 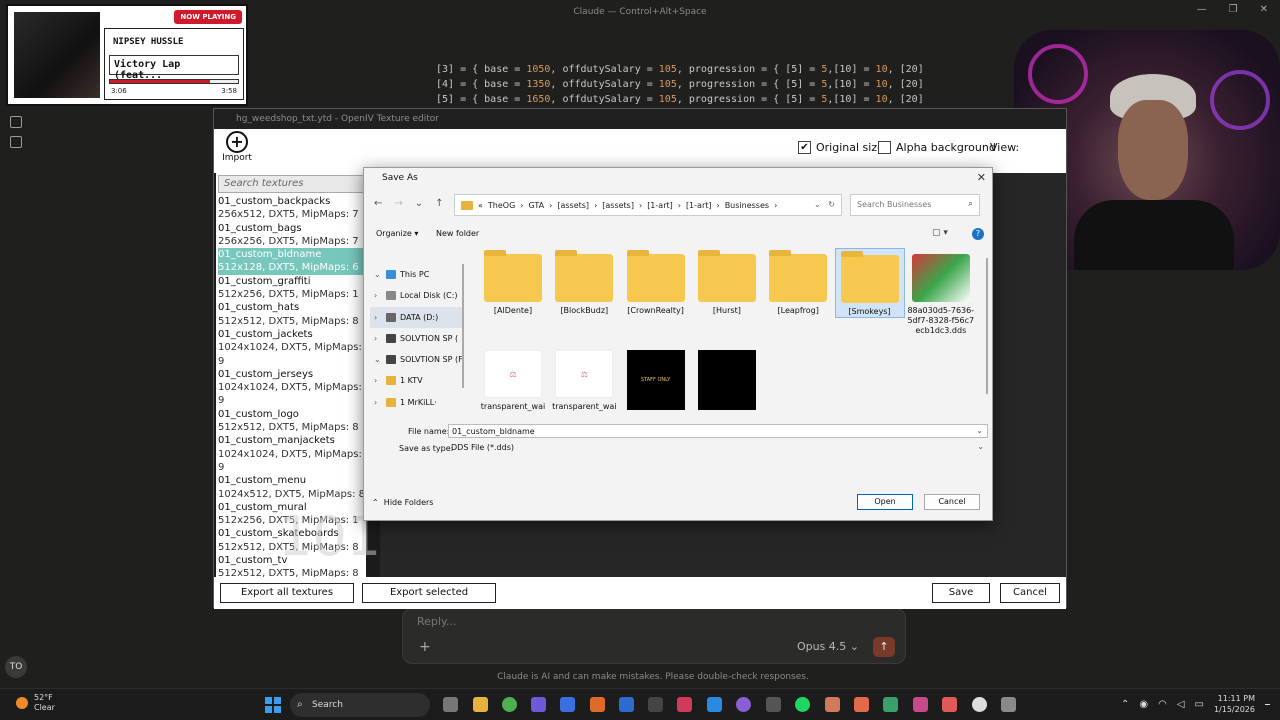 I want to click on texture-item: 01_custom_logo 512x512, DXT5, MipMaps: 8, so click(x=291, y=421).